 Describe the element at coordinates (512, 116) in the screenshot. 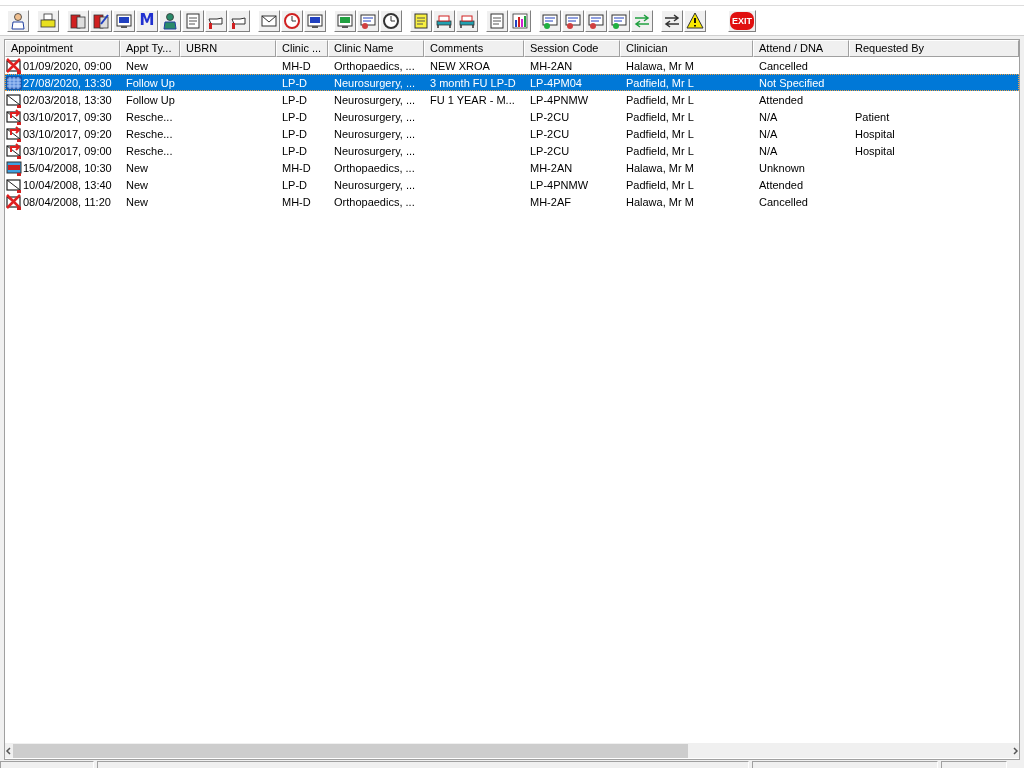

I see `appointment-row: 03/10/2017, 09:30 Resche... LP-D Neurosurgery, ... LP-2CU Padfield, Mr L N/A Patient` at that location.